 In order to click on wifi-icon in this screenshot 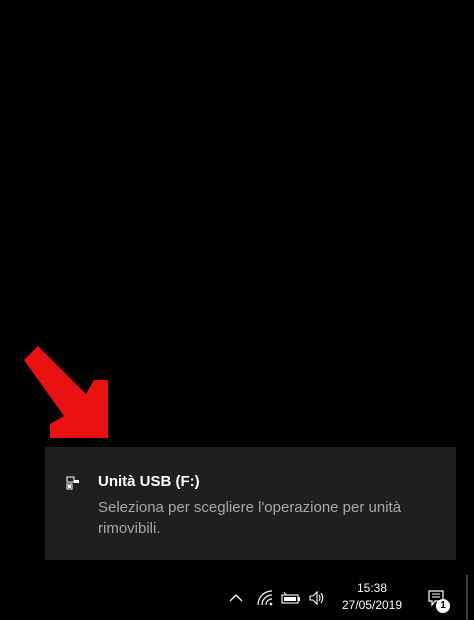, I will do `click(265, 598)`.